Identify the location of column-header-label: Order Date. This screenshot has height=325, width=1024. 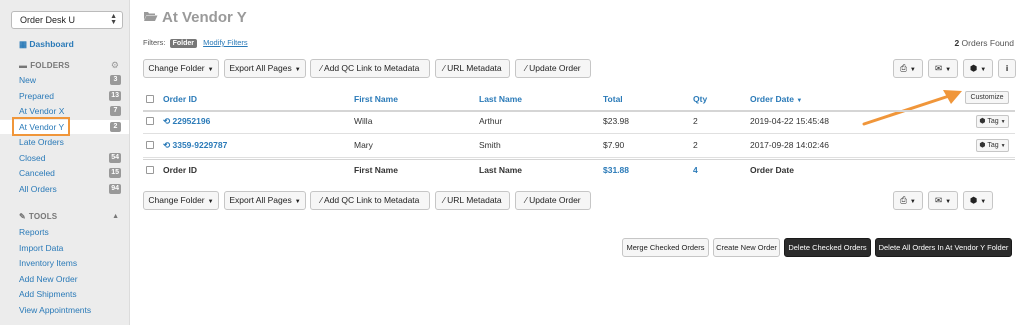
(772, 99).